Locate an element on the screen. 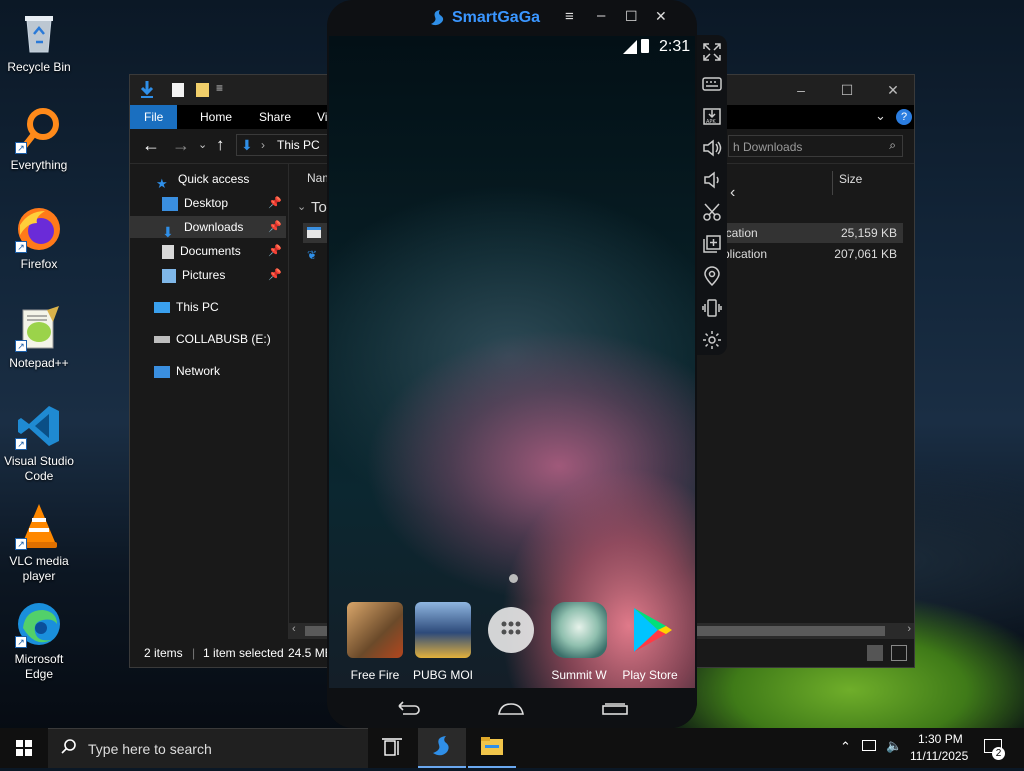  recents-nav-icon is located at coordinates (615, 710).